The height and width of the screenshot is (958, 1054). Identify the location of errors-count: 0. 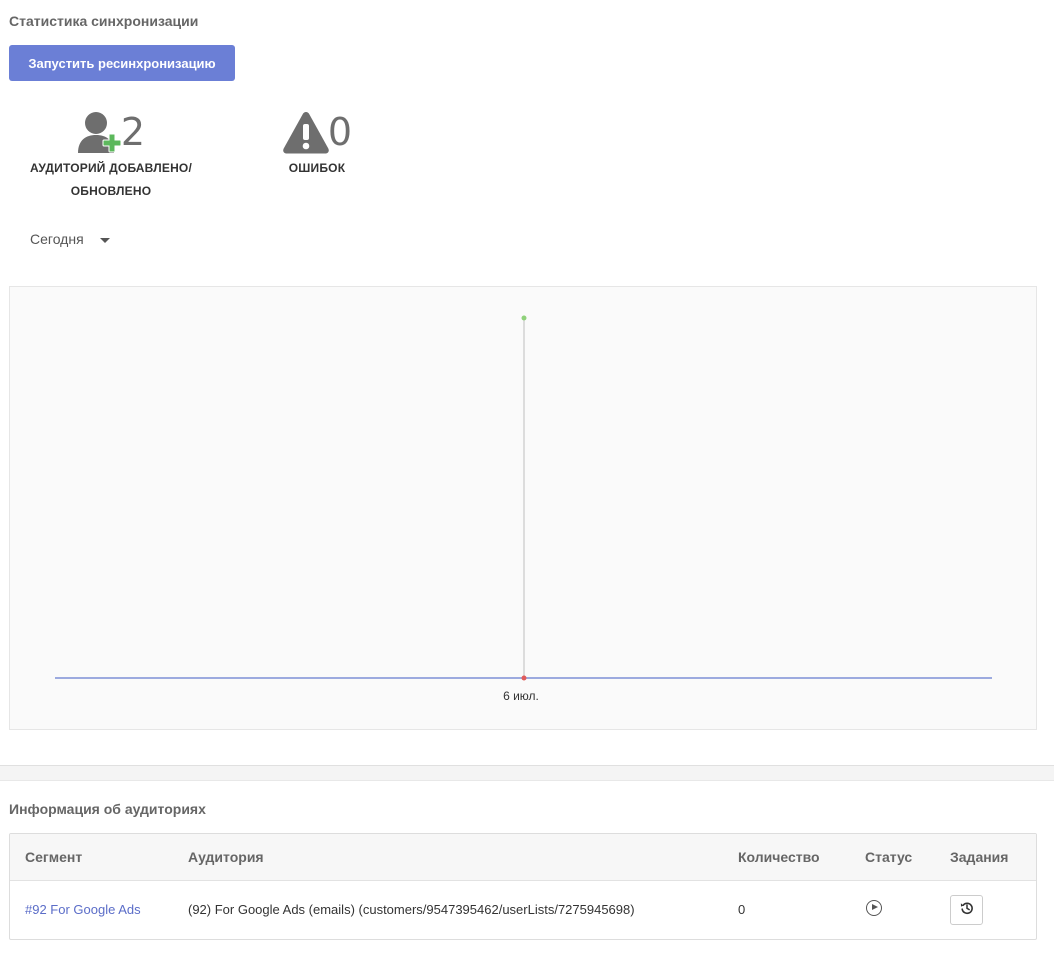
(340, 132).